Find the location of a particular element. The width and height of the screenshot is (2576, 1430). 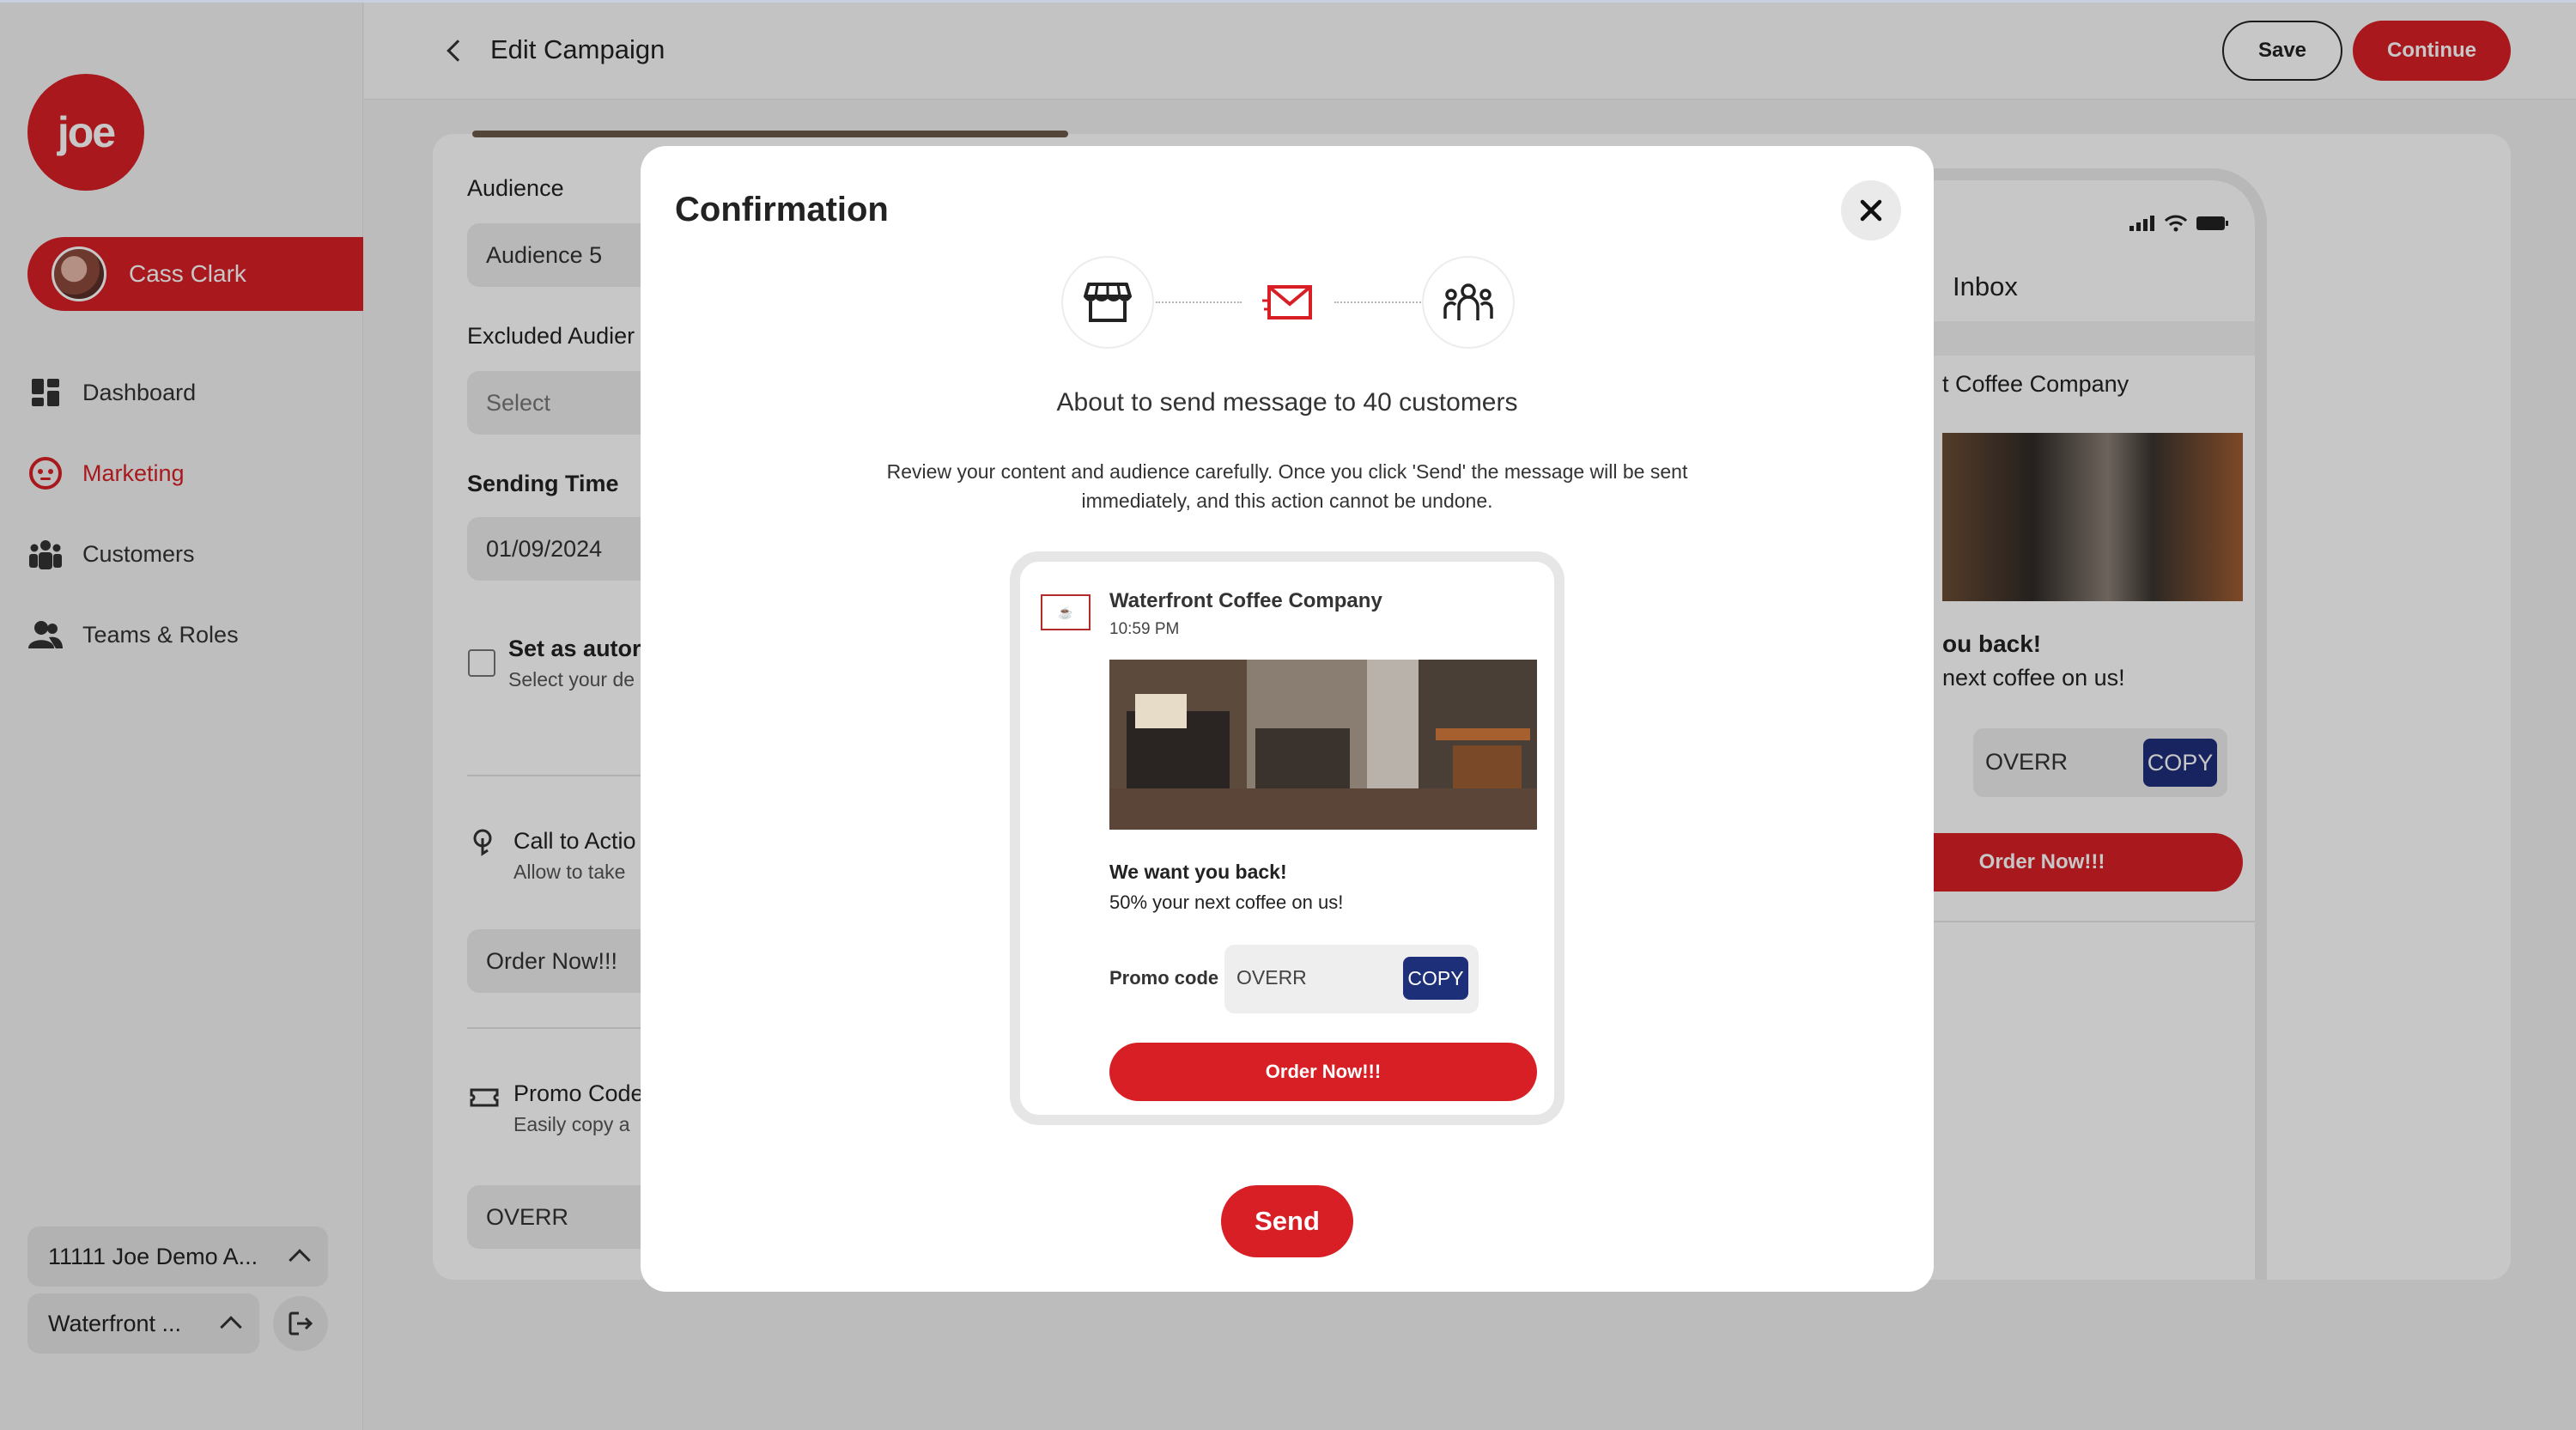

top-border is located at coordinates (1288, 1).